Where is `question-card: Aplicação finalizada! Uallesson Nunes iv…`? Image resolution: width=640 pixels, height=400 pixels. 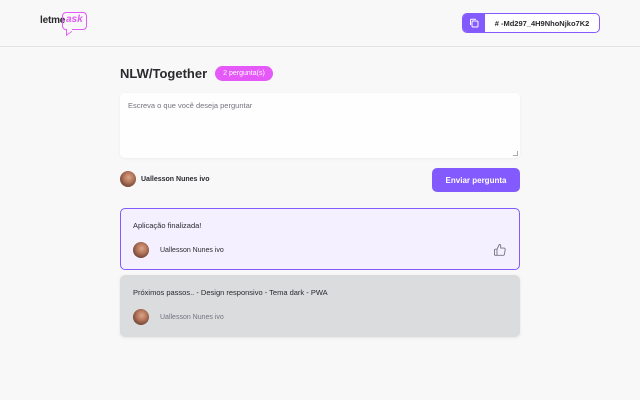 question-card: Aplicação finalizada! Uallesson Nunes iv… is located at coordinates (320, 239).